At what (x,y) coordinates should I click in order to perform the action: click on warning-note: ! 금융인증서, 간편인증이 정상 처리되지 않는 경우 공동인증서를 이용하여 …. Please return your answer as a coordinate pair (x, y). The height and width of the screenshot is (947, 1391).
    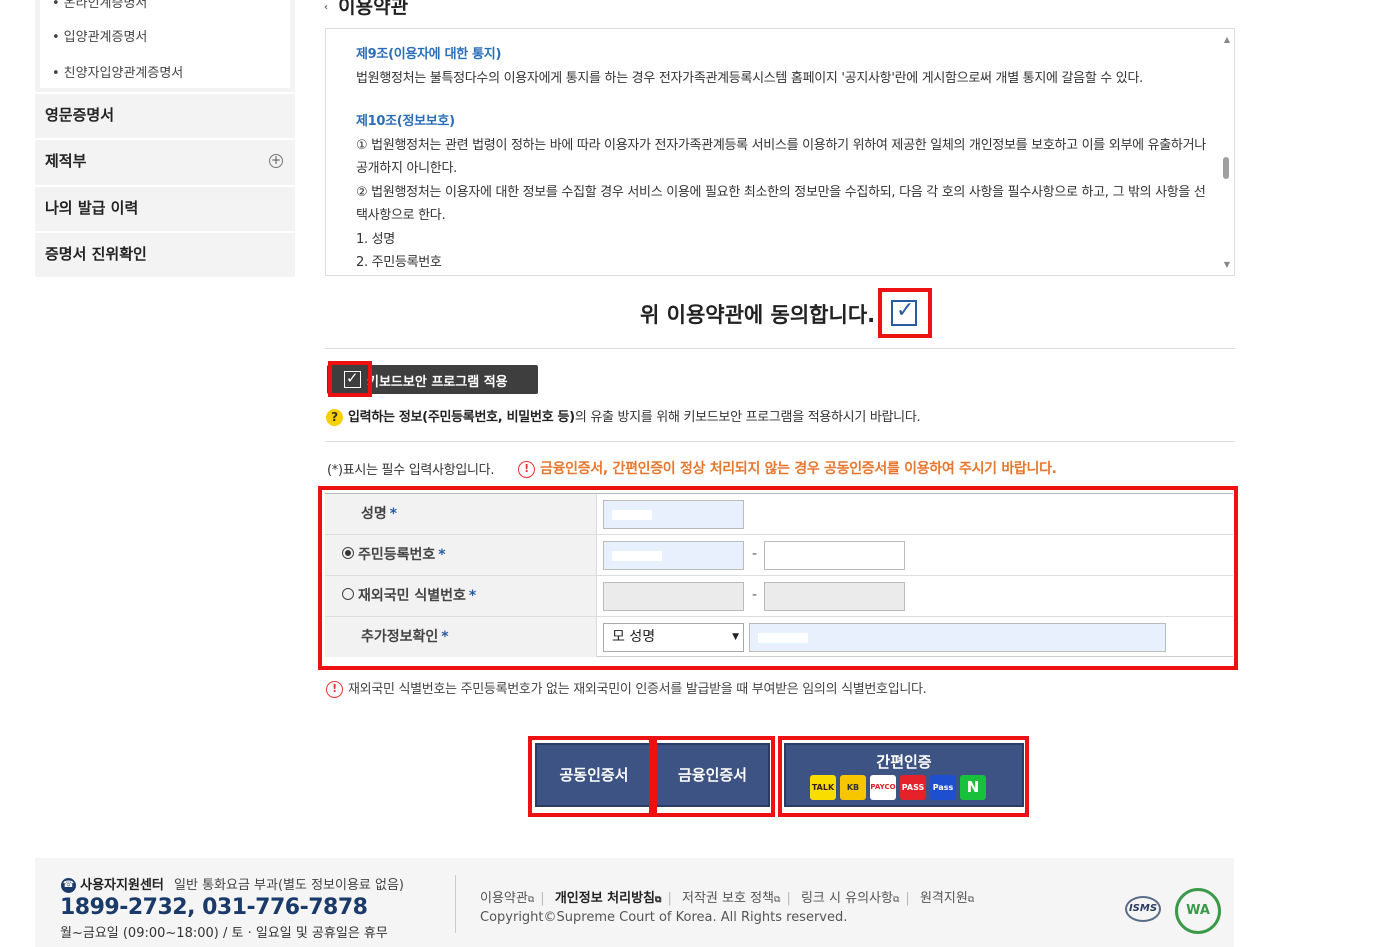
    Looking at the image, I should click on (787, 468).